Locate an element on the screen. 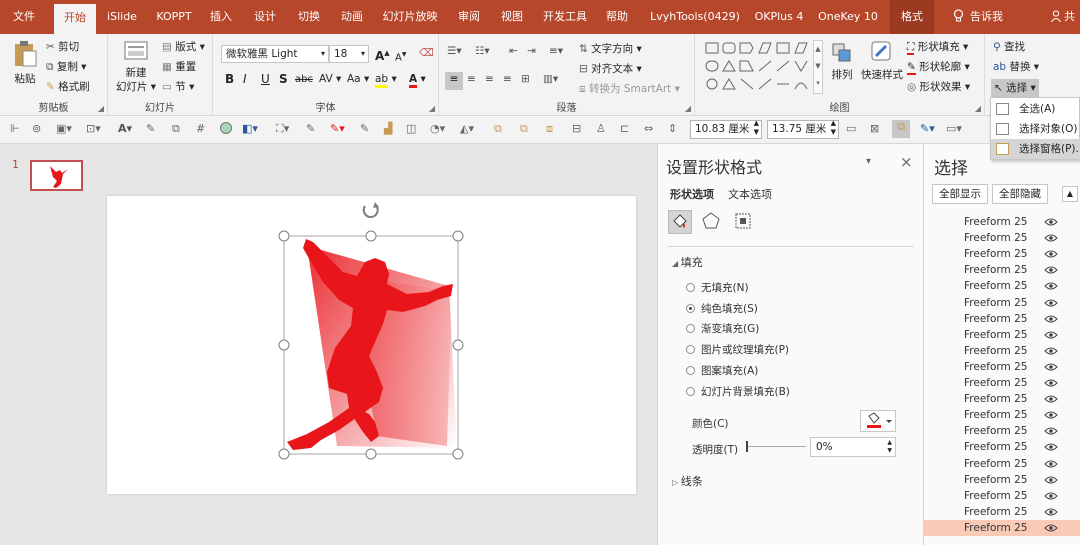 The width and height of the screenshot is (1080, 545). frame-icon: ▭ is located at coordinates (853, 129).